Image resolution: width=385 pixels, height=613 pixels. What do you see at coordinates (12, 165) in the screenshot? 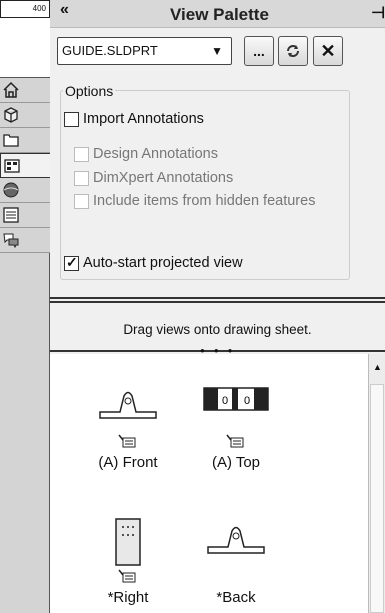
I see `view-palette-icon` at bounding box center [12, 165].